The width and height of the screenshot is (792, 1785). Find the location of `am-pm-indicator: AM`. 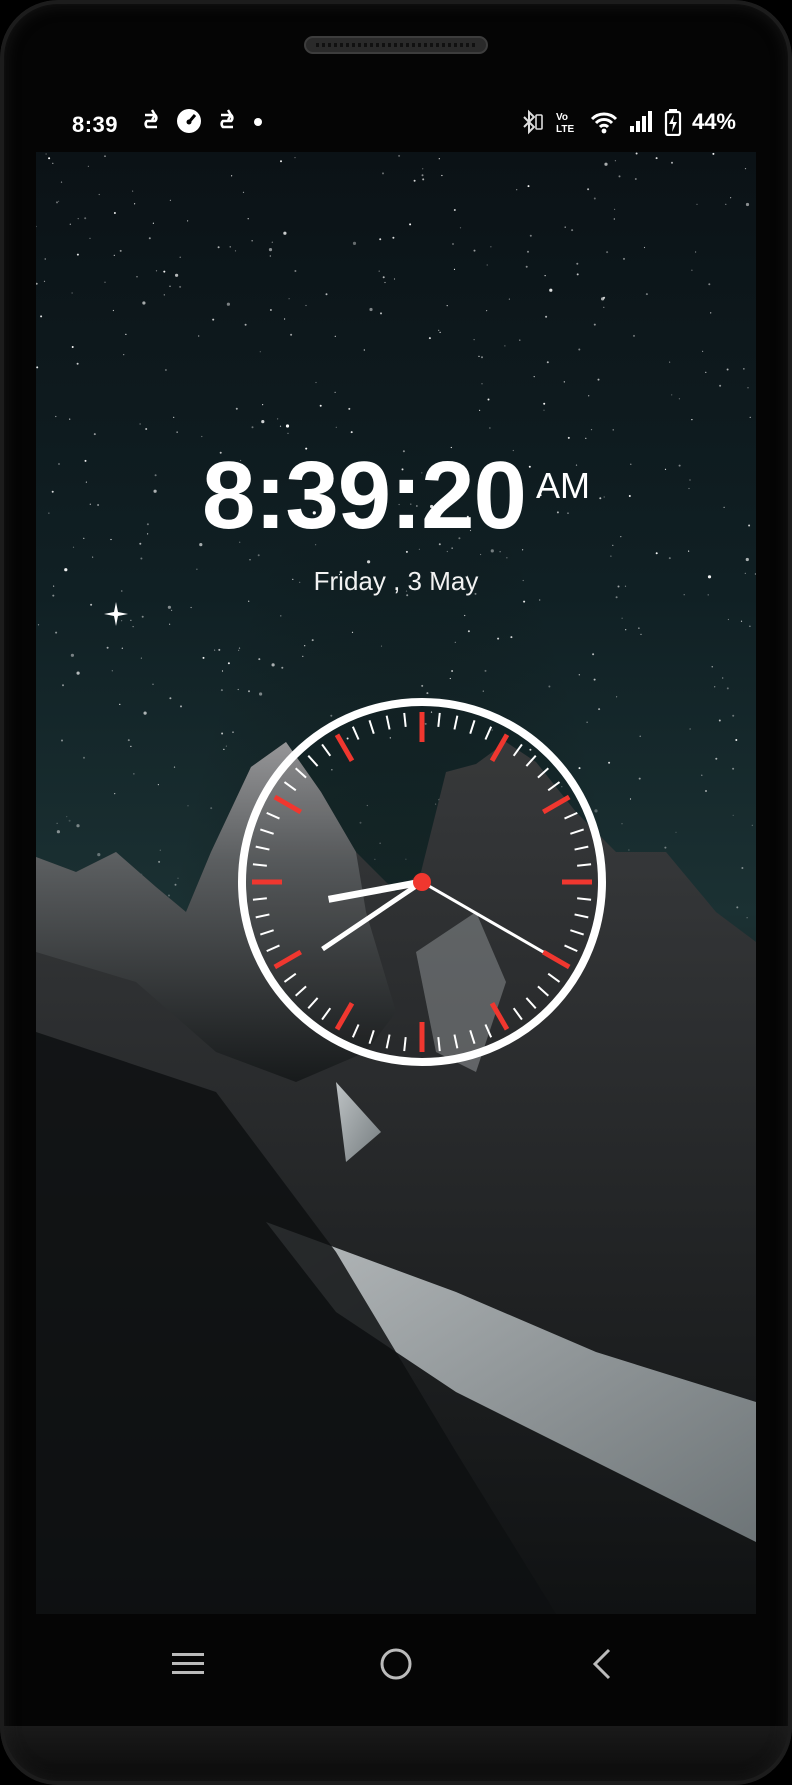

am-pm-indicator: AM is located at coordinates (562, 485).